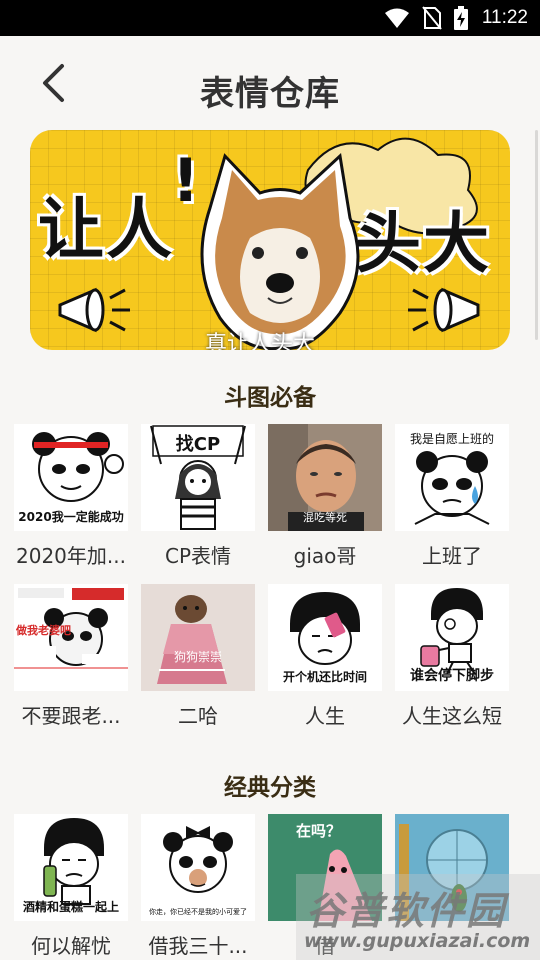  Describe the element at coordinates (396, 18) in the screenshot. I see `wifi-icon` at that location.